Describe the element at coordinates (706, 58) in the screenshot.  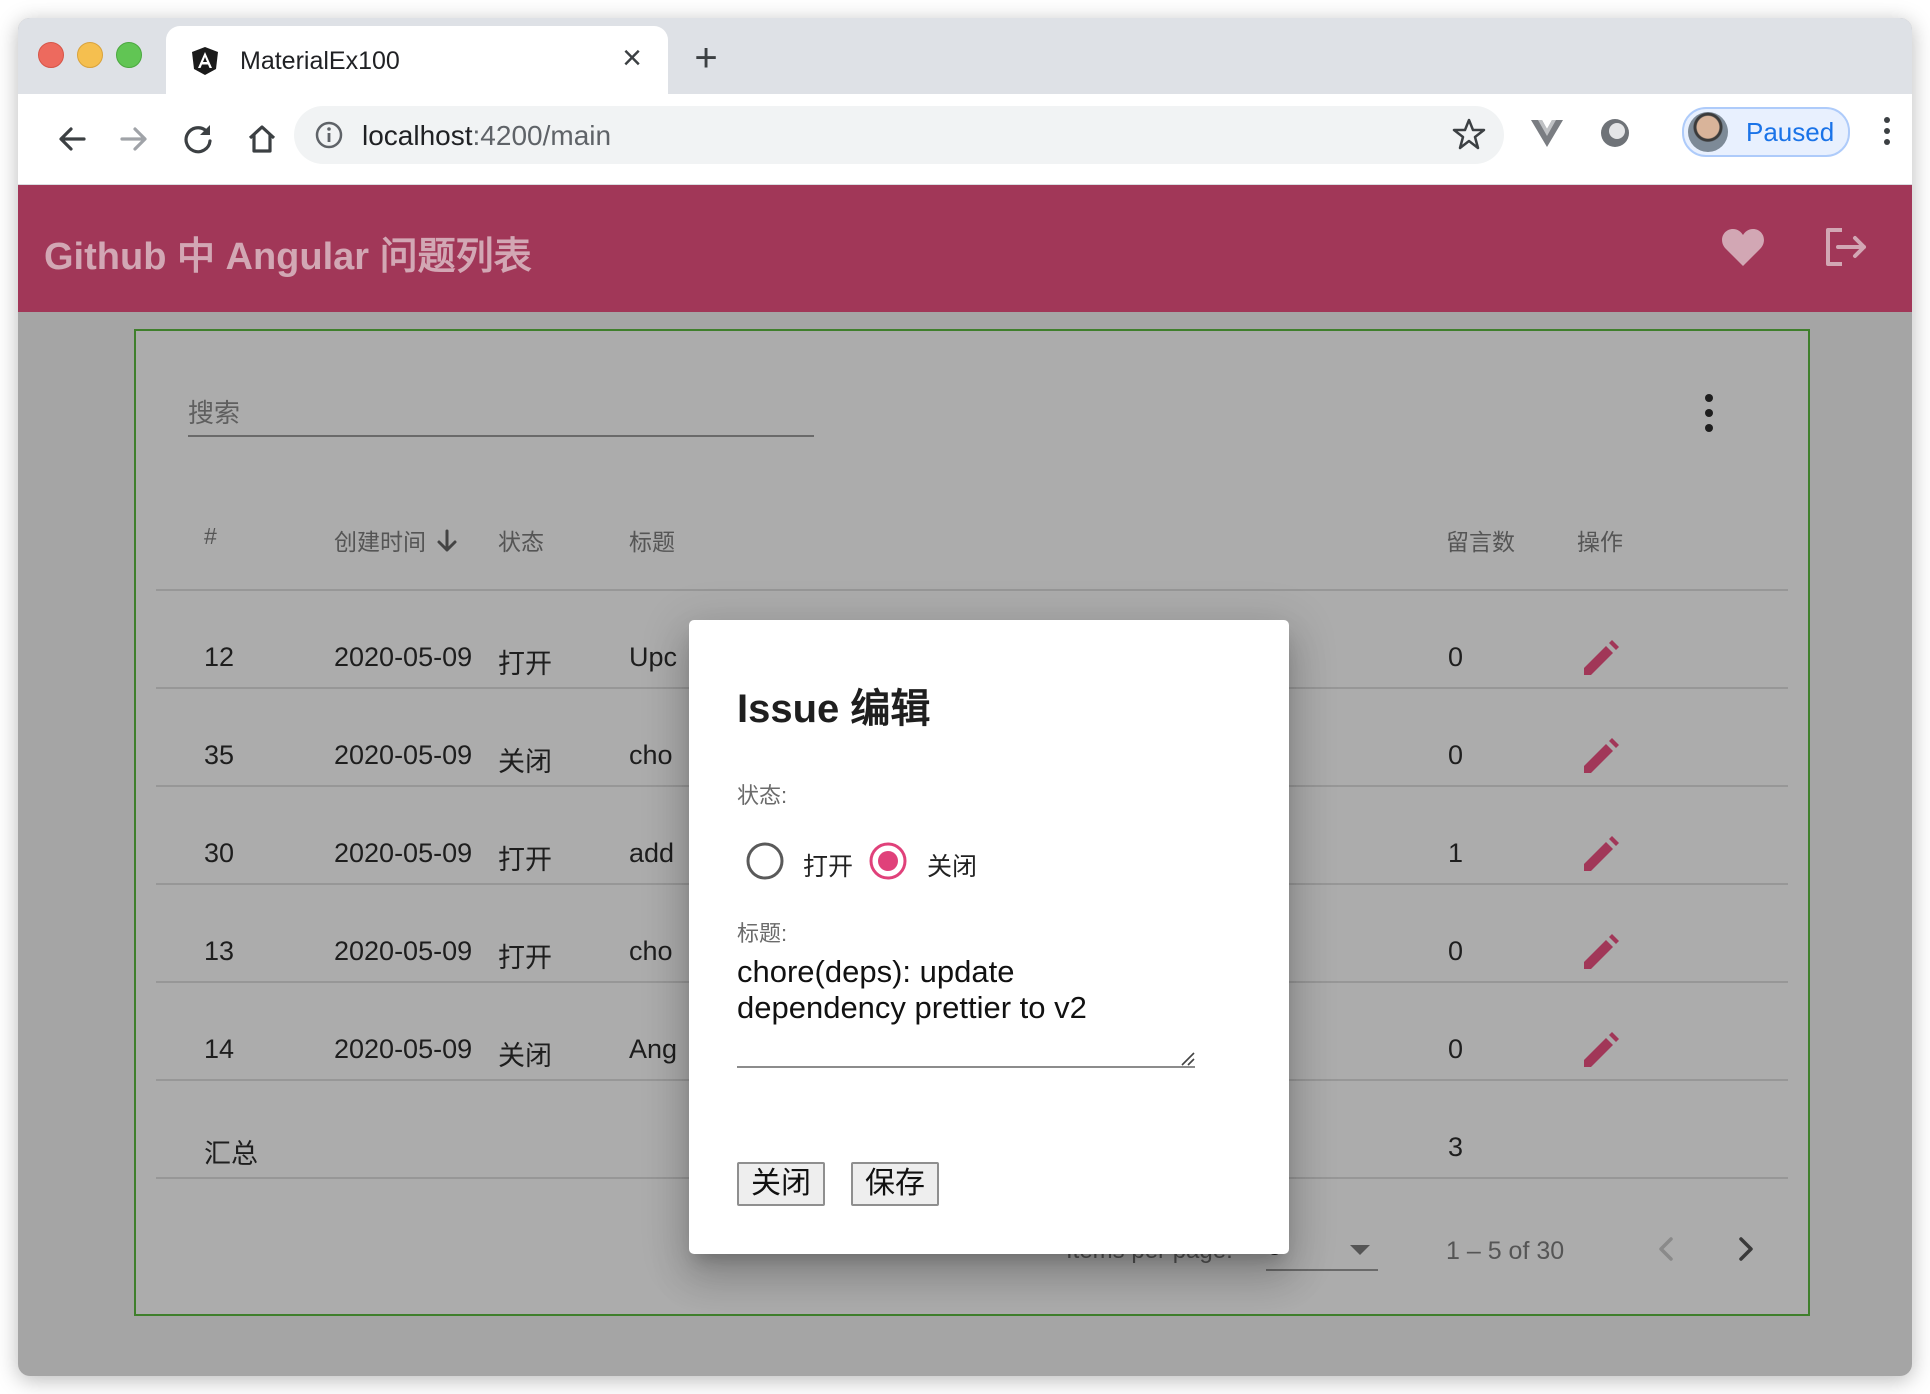
I see `new-tab-icon: +` at that location.